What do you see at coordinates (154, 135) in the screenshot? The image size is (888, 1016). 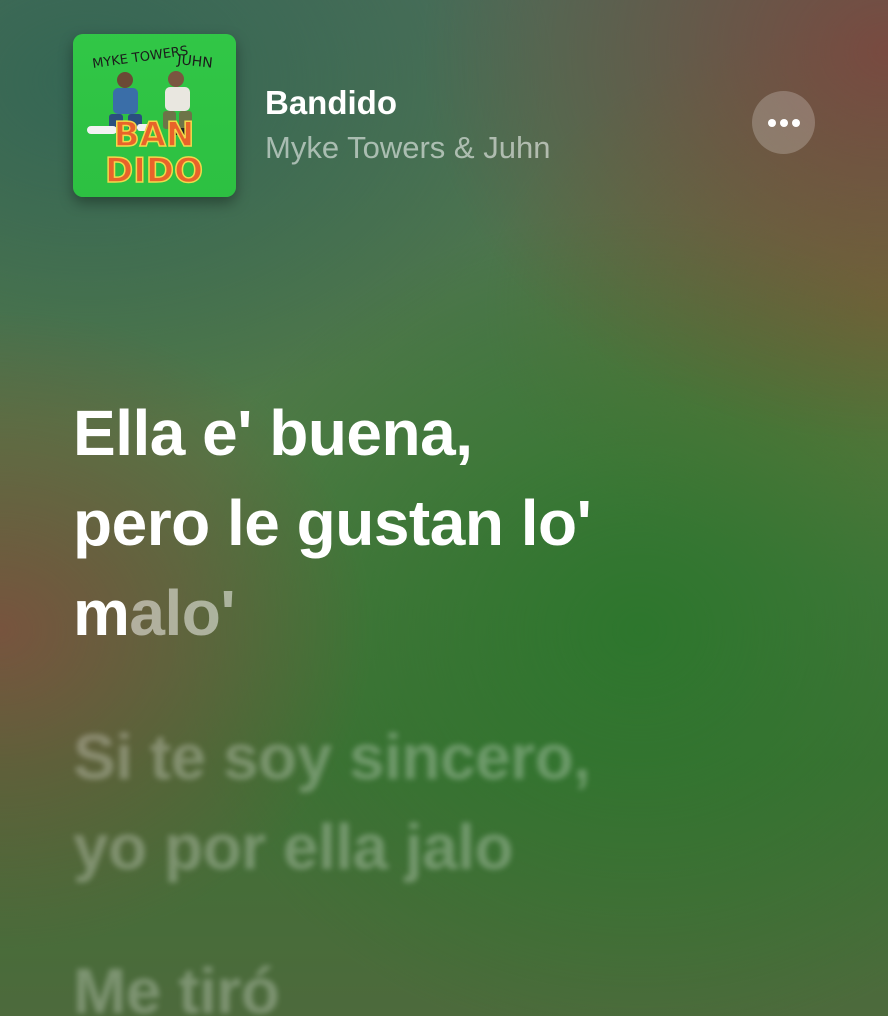 I see `album-title-line1: BAN` at bounding box center [154, 135].